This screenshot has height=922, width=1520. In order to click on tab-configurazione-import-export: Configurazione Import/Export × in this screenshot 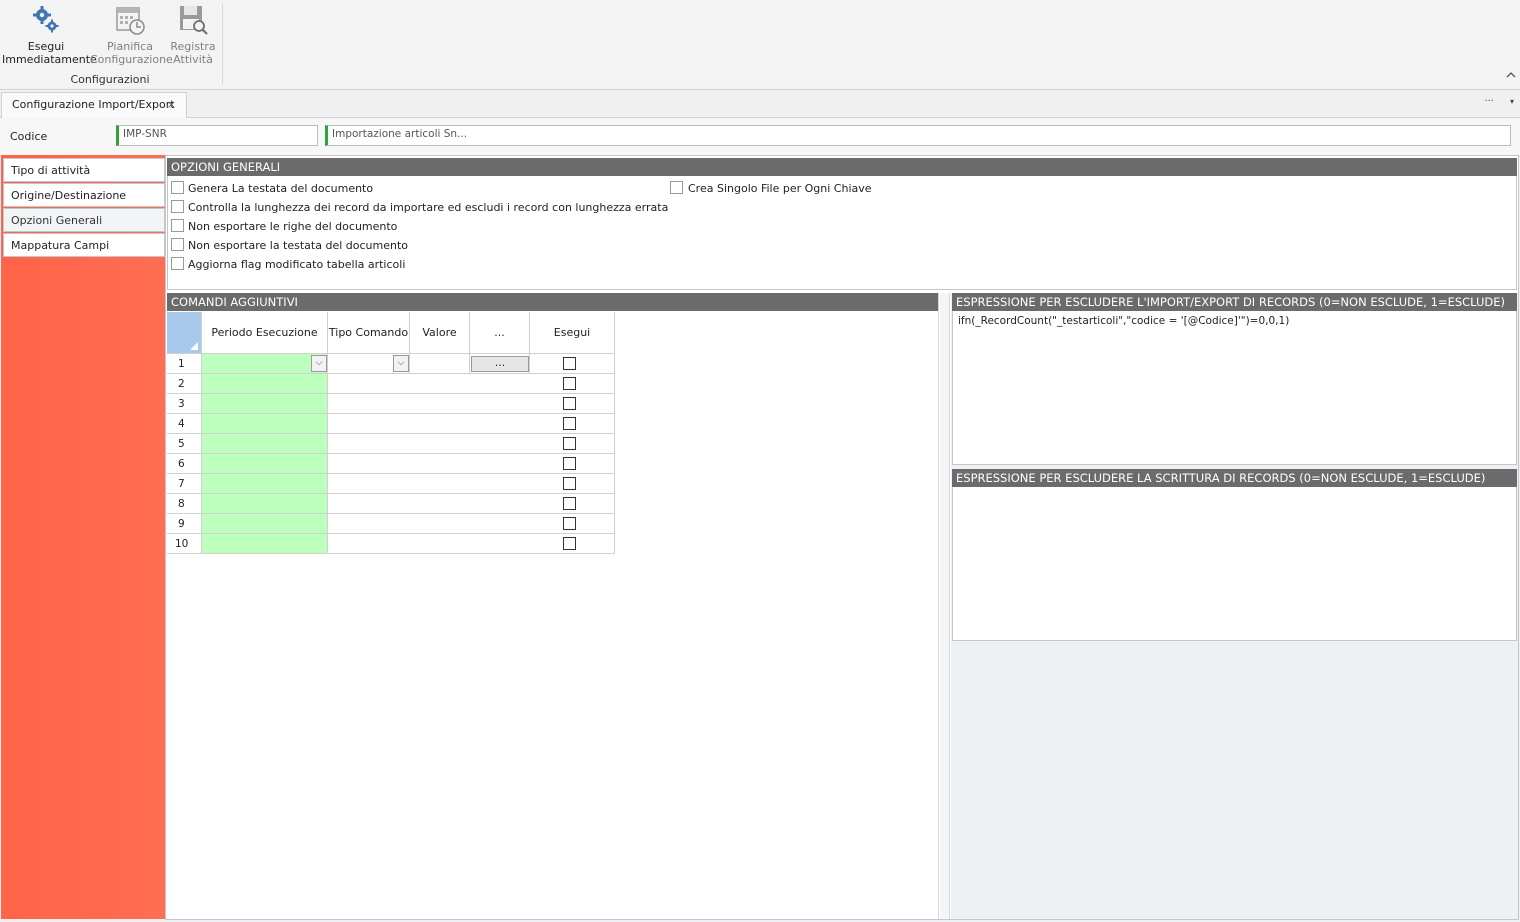, I will do `click(94, 105)`.